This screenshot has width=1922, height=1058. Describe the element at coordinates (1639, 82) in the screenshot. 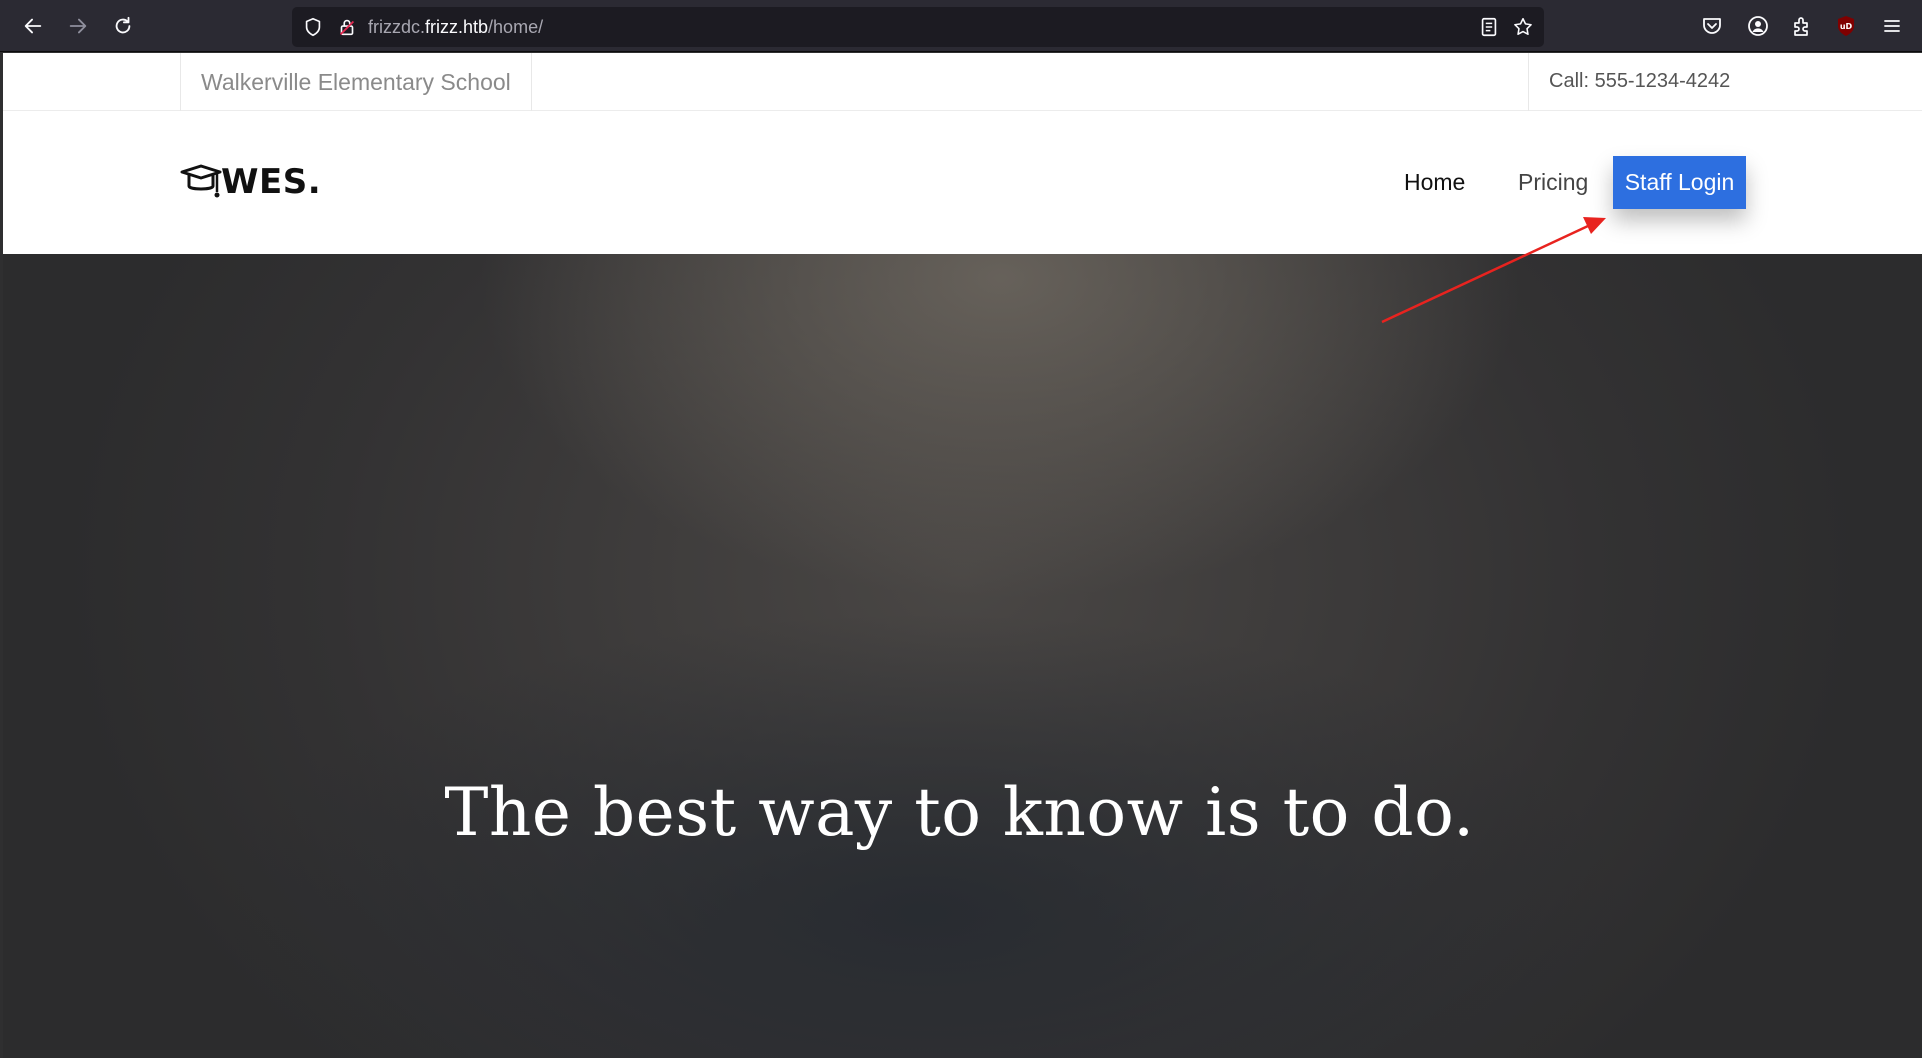

I see `call-phone: Call: 555-1234-4242` at that location.